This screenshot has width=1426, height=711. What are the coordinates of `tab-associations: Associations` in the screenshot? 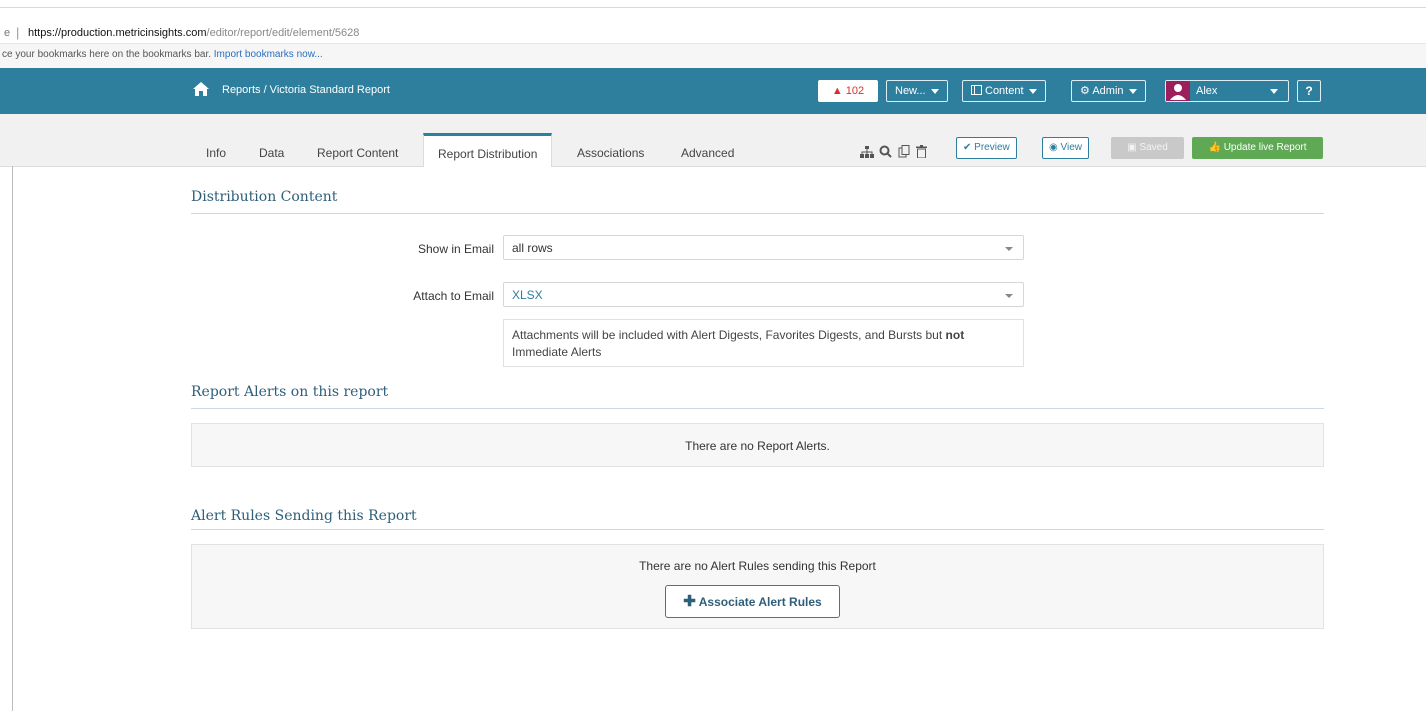 It's located at (610, 153).